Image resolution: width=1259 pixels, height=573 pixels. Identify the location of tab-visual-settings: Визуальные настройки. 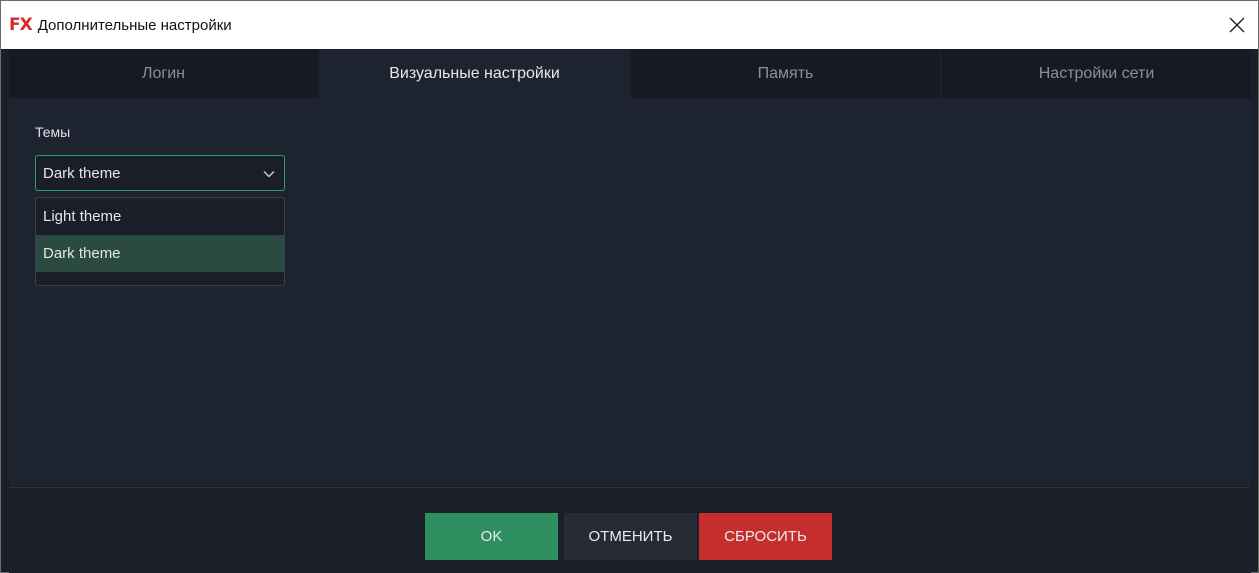
(475, 73).